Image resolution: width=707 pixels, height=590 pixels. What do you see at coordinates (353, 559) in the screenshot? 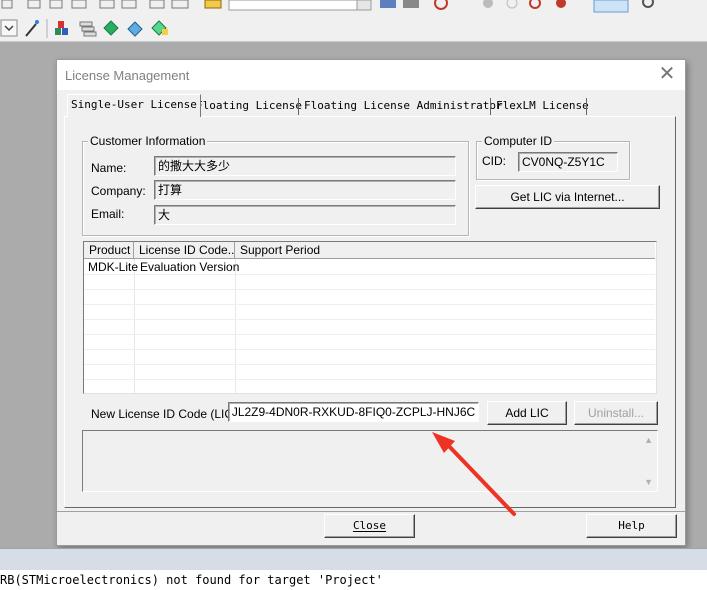
I see `status-bar` at bounding box center [353, 559].